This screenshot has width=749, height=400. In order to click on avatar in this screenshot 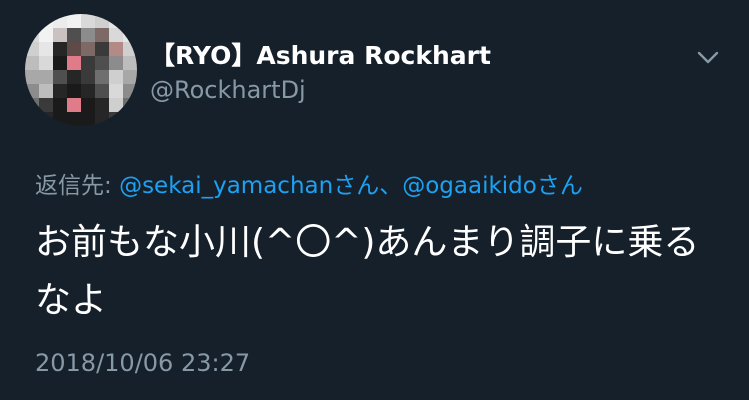, I will do `click(81, 70)`.